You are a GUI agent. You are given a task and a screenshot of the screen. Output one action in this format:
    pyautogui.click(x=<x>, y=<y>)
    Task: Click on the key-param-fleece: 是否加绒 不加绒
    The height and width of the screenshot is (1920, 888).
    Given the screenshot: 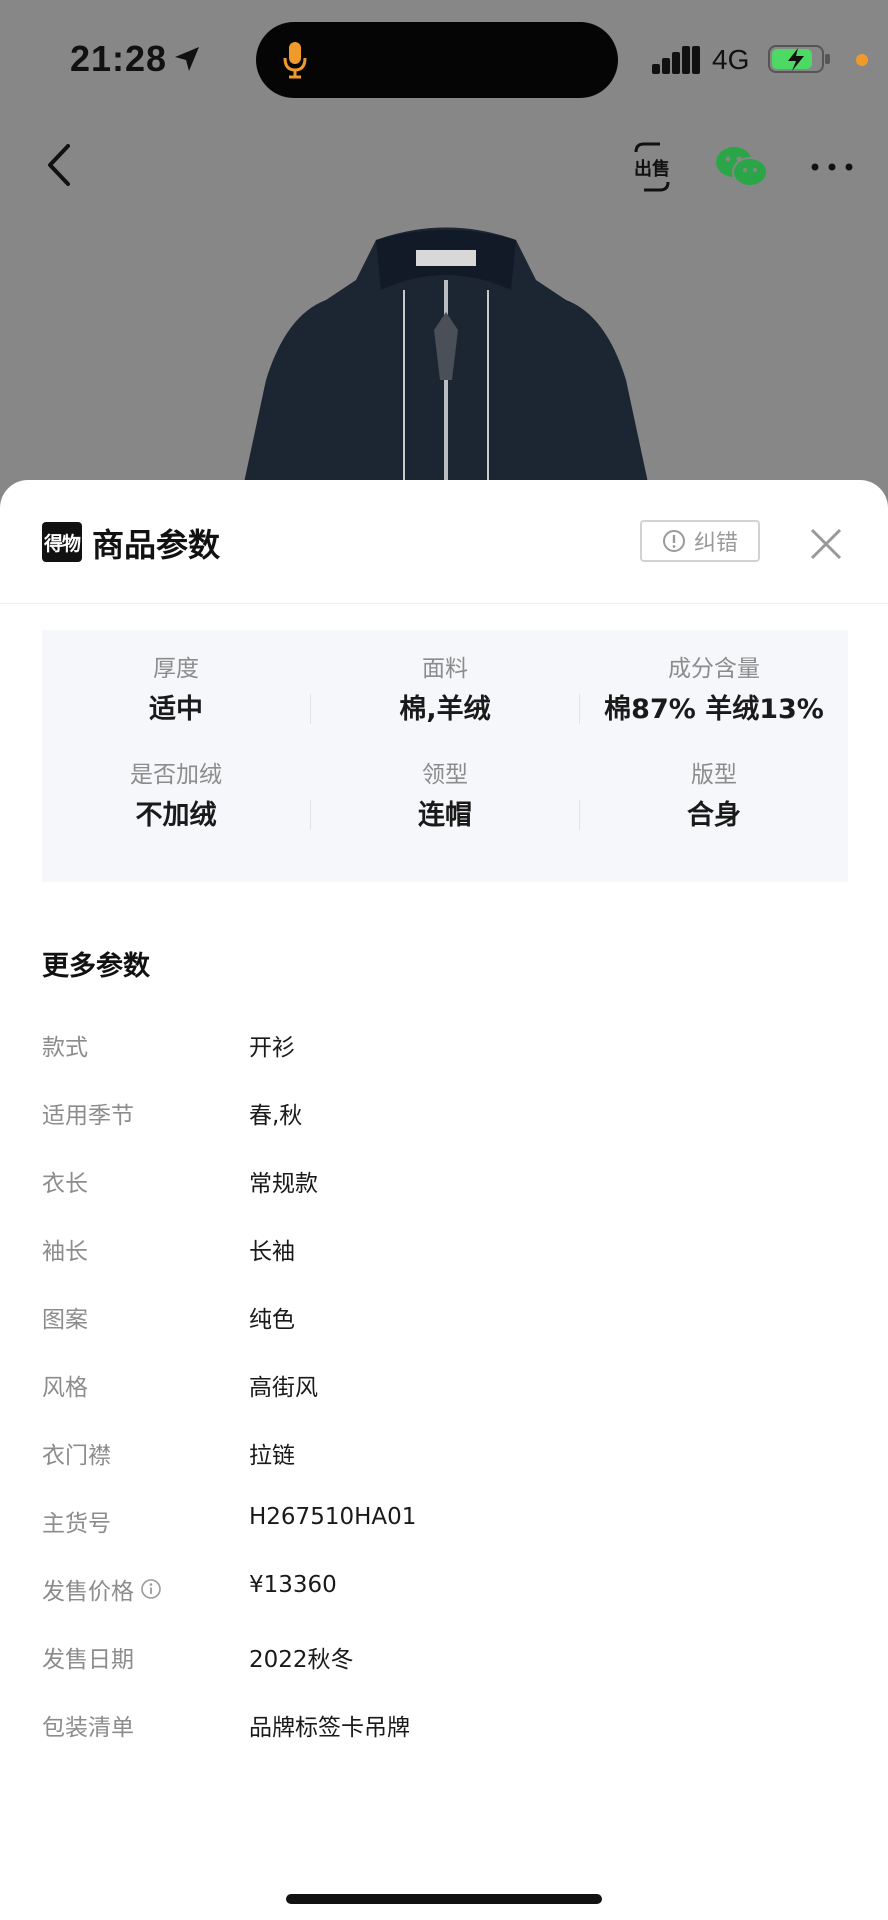 What is the action you would take?
    pyautogui.click(x=176, y=797)
    